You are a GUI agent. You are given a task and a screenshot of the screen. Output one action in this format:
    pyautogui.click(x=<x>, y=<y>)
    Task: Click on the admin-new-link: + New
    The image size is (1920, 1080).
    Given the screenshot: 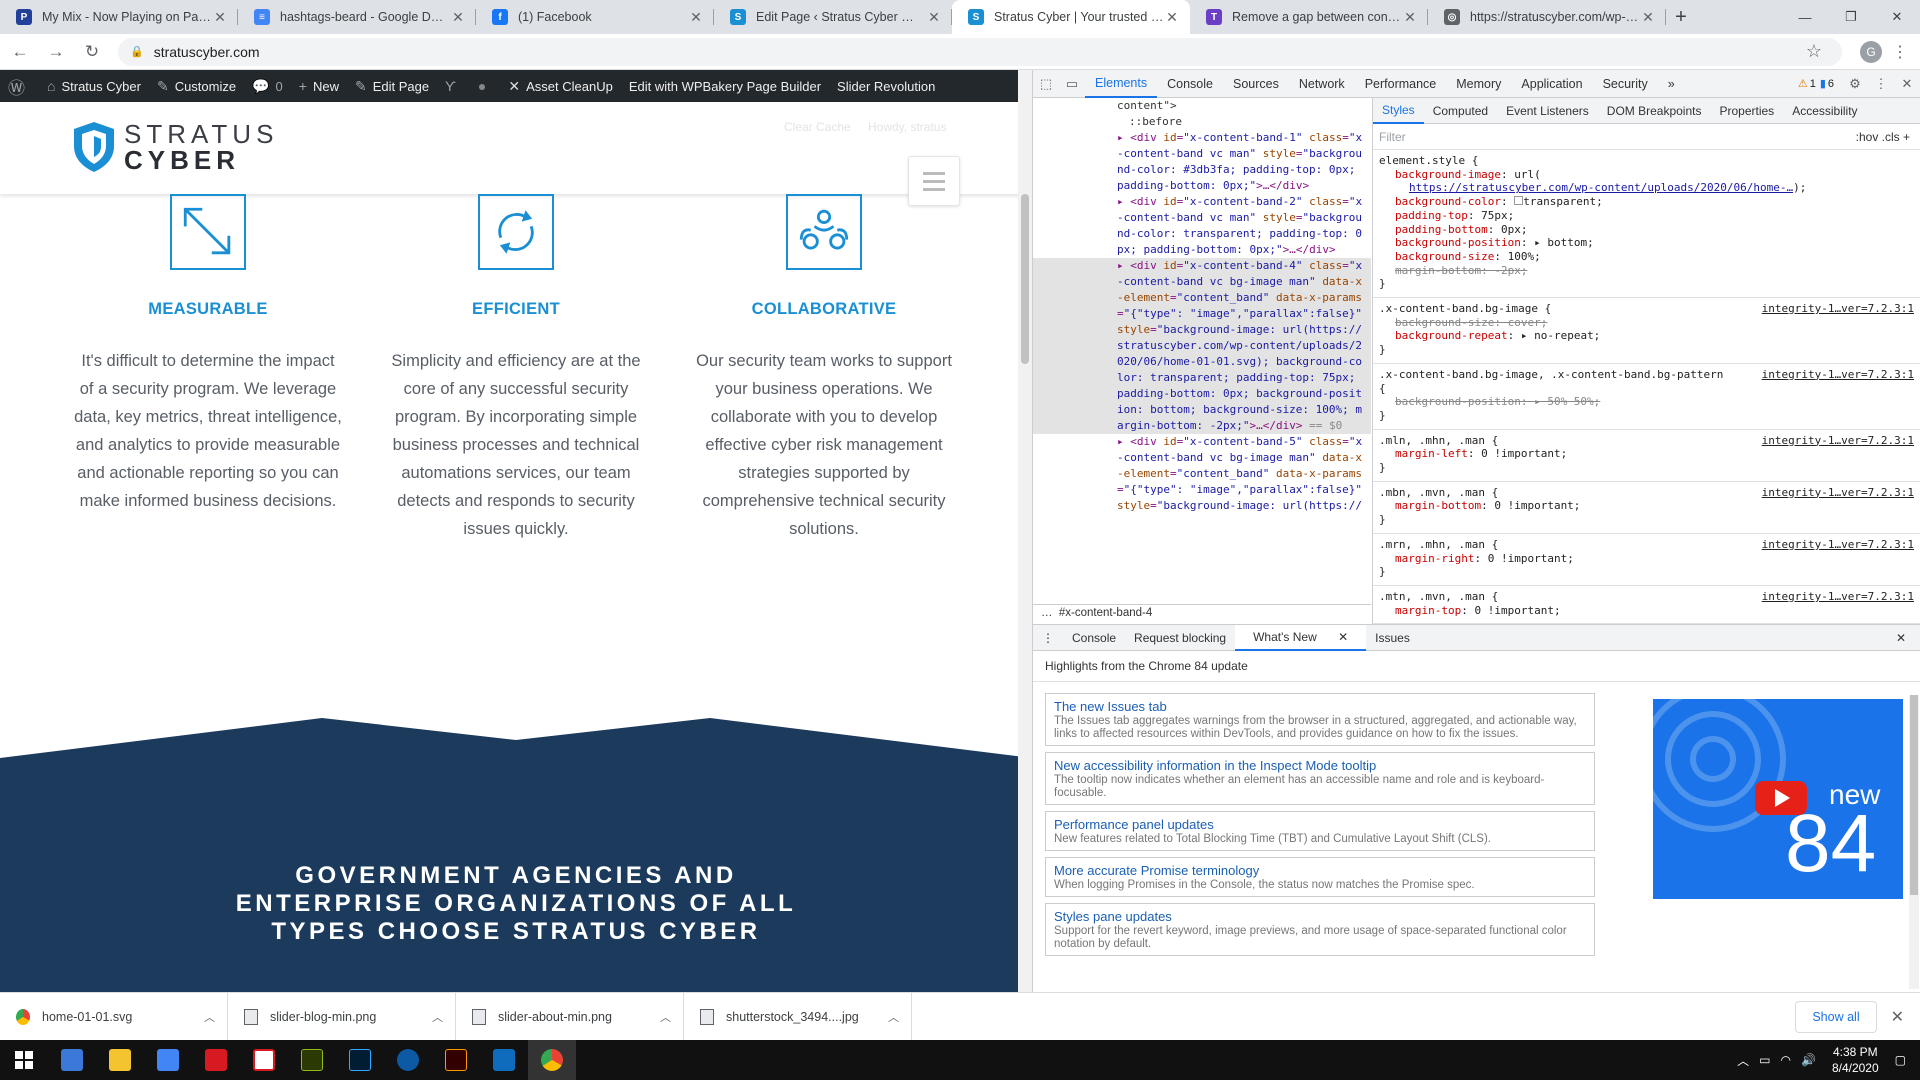 What is the action you would take?
    pyautogui.click(x=319, y=86)
    